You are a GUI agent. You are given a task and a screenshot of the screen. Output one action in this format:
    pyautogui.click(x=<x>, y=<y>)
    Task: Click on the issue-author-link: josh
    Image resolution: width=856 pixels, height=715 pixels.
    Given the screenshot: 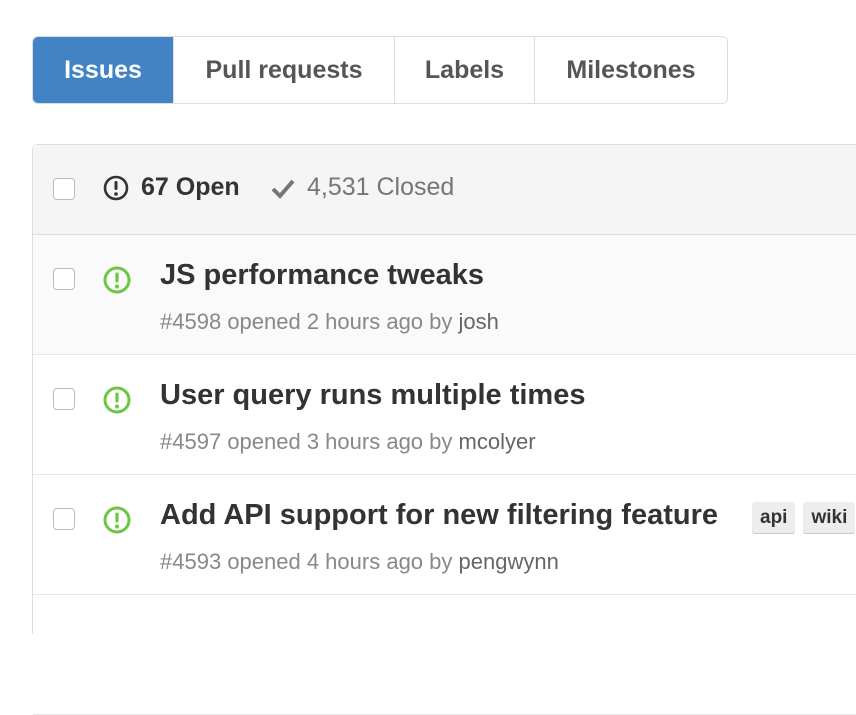 What is the action you would take?
    pyautogui.click(x=479, y=321)
    